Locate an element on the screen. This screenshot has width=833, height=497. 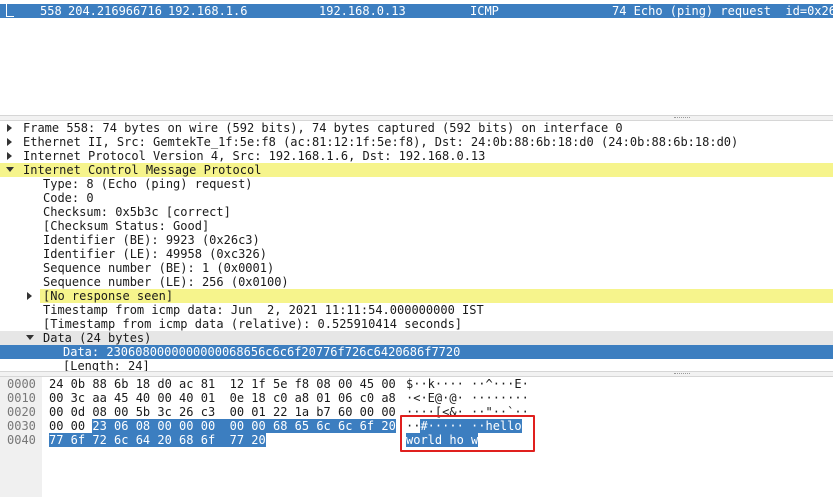
field-type: Type: 8 (Echo (ping) request) is located at coordinates (416, 184).